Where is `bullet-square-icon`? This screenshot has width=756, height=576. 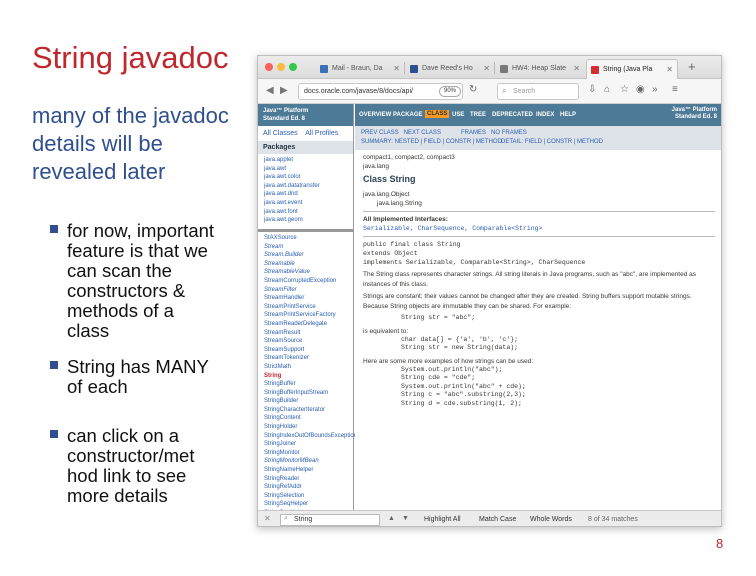
bullet-square-icon is located at coordinates (54, 229).